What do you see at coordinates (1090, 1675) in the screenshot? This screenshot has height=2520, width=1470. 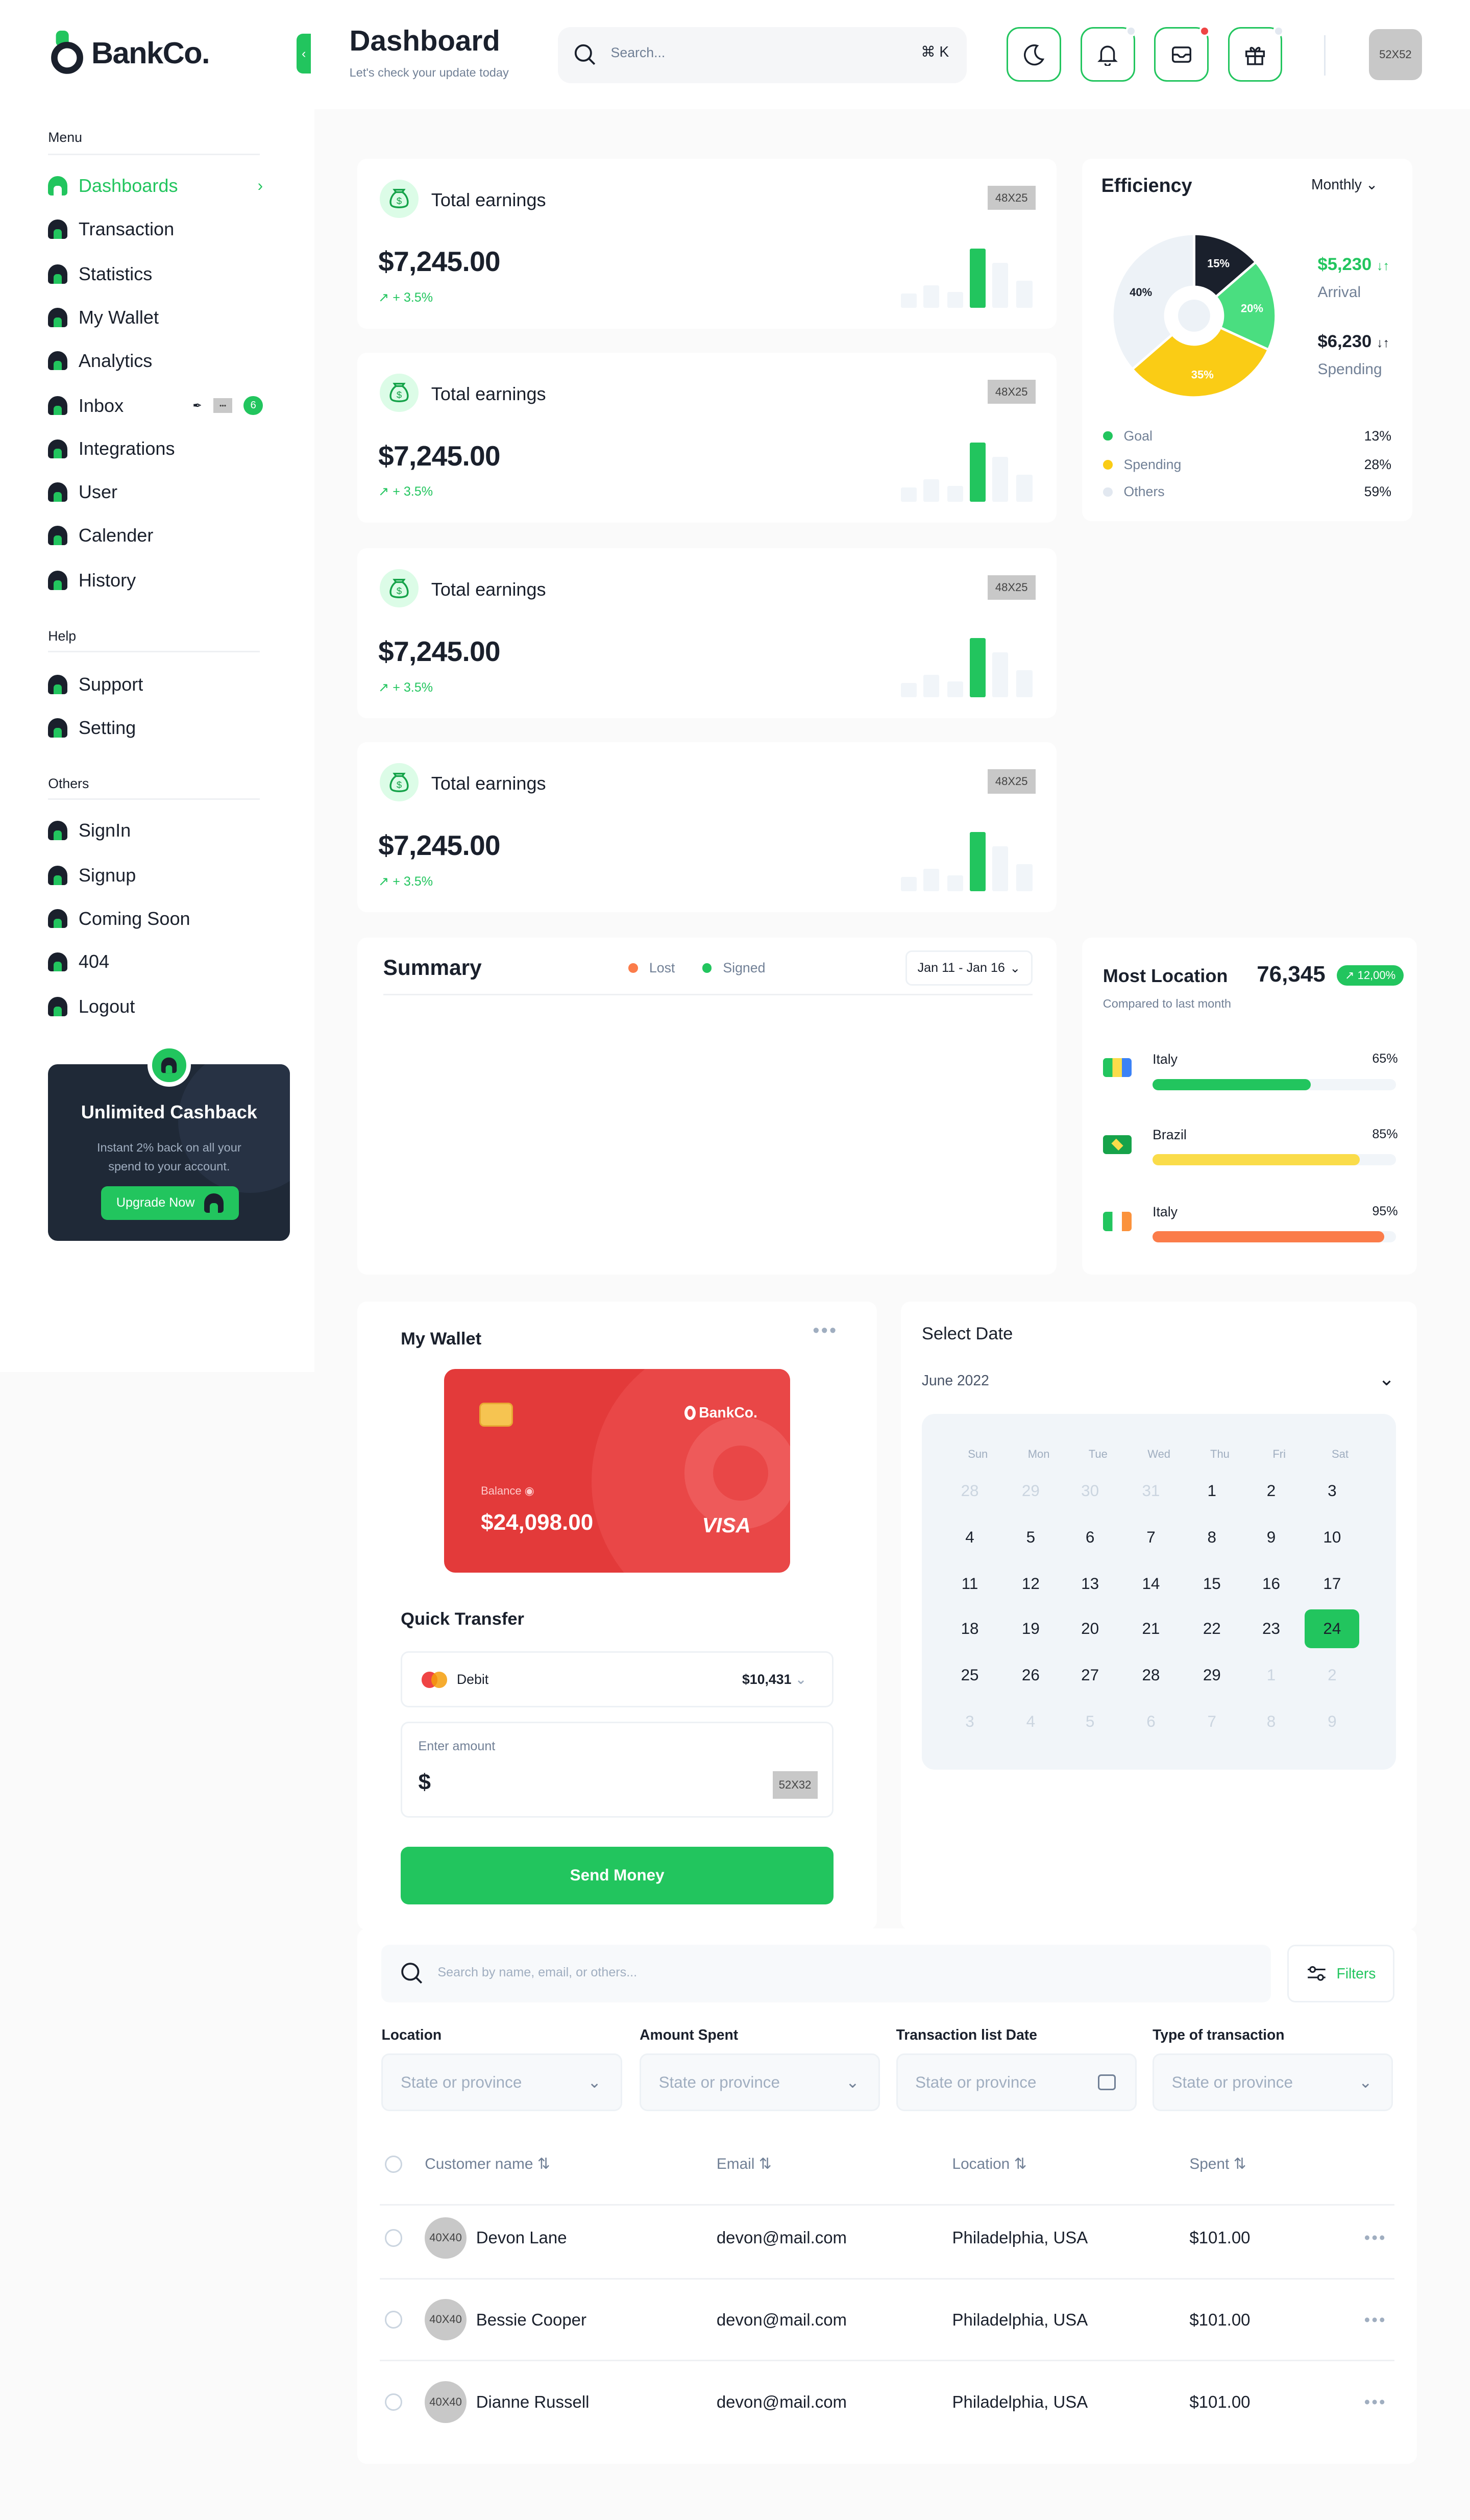 I see `calendar-day: 27` at bounding box center [1090, 1675].